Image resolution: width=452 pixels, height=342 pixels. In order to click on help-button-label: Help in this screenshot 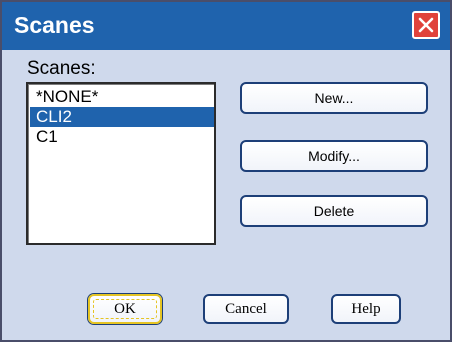, I will do `click(366, 309)`.